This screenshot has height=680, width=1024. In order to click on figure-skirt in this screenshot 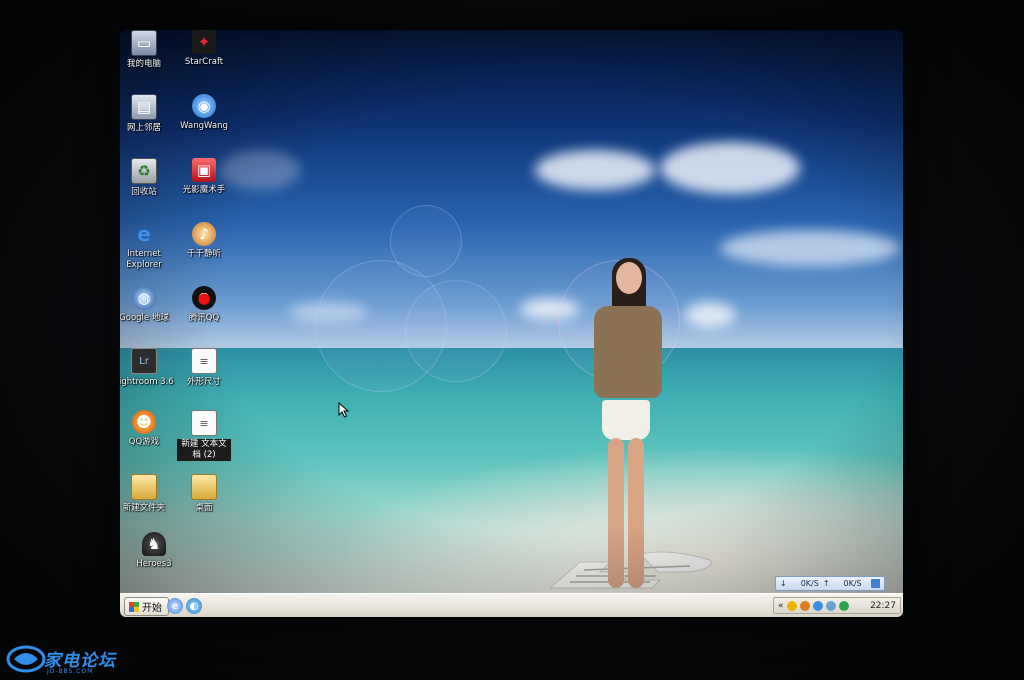, I will do `click(626, 420)`.